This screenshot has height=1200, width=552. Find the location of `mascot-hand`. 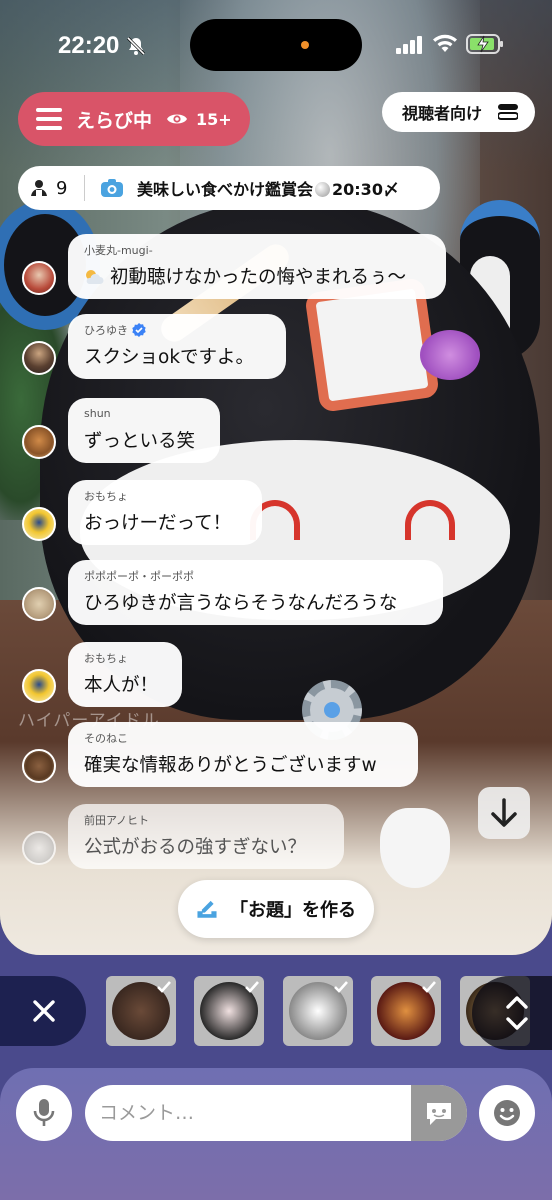

mascot-hand is located at coordinates (415, 848).